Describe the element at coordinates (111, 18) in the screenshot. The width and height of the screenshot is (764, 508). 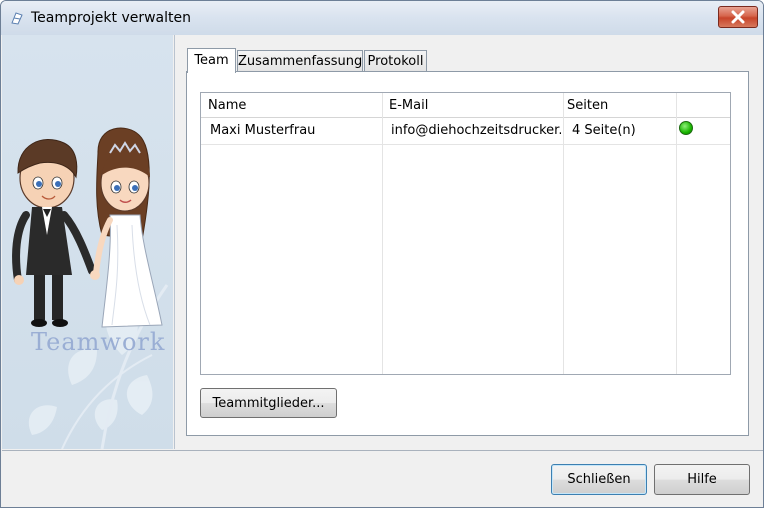
I see `window-title: Teamprojekt verwalten` at that location.